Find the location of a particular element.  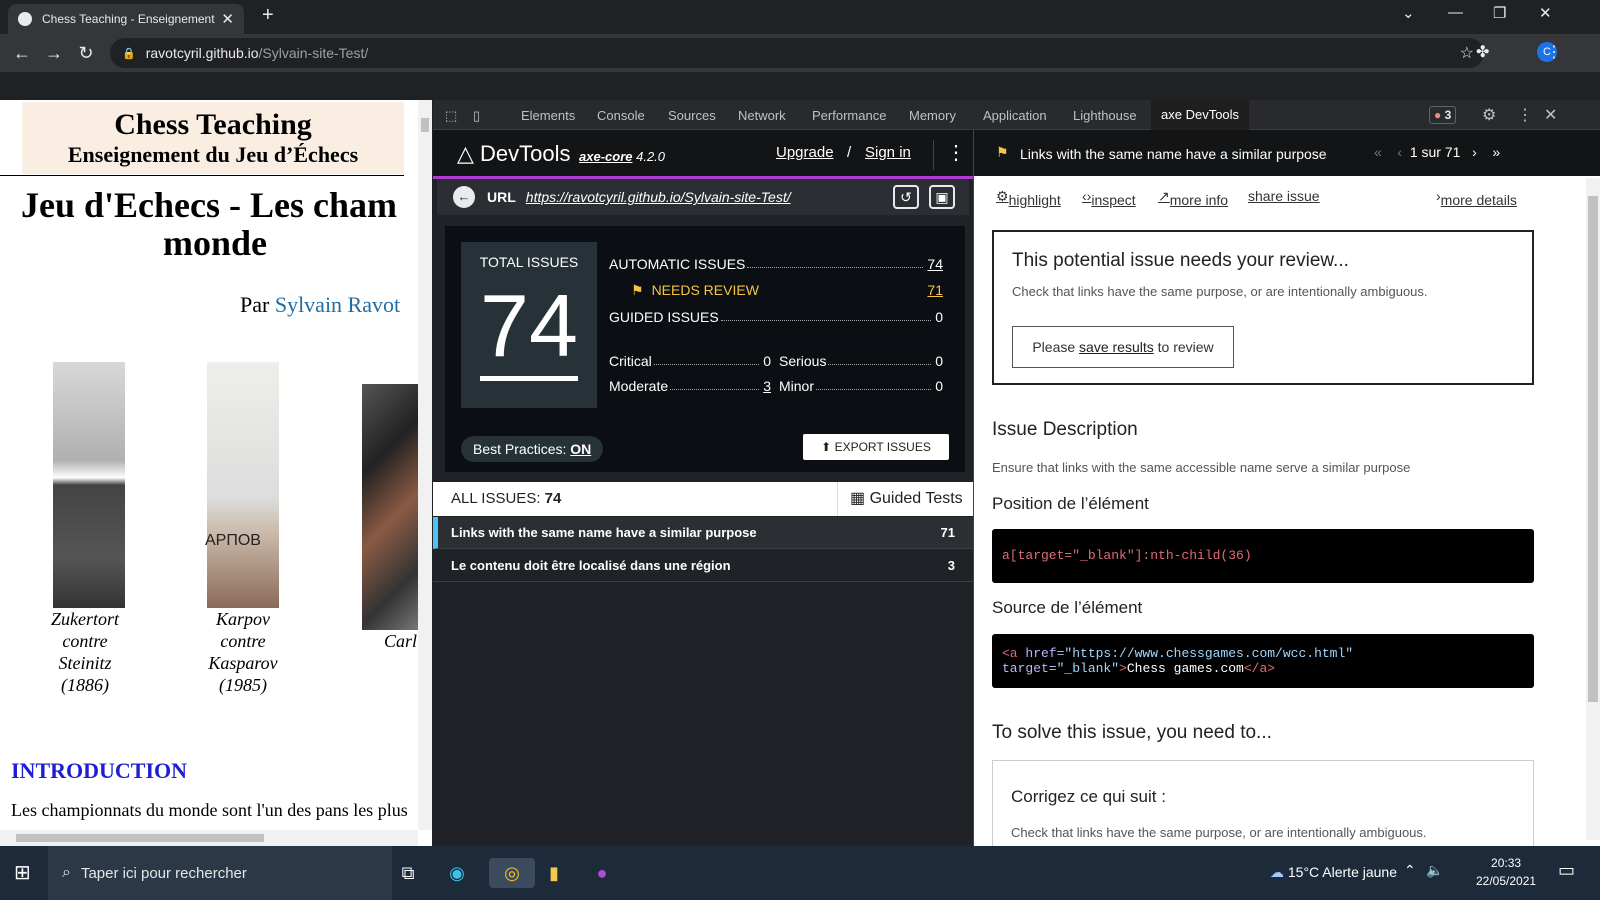

best-practices-toggle: Best Practices: ON is located at coordinates (532, 449).